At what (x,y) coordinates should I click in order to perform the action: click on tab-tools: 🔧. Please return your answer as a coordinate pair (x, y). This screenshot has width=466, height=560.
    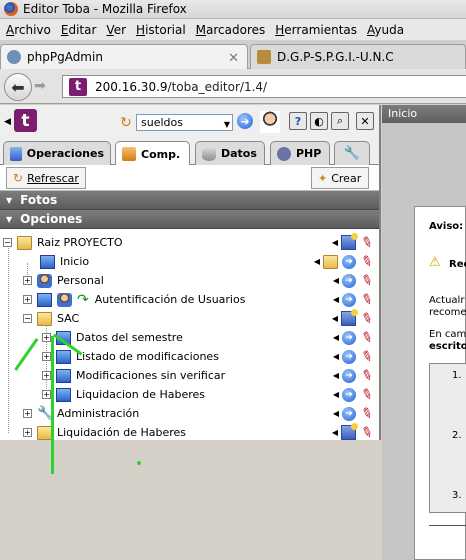
    Looking at the image, I should click on (352, 153).